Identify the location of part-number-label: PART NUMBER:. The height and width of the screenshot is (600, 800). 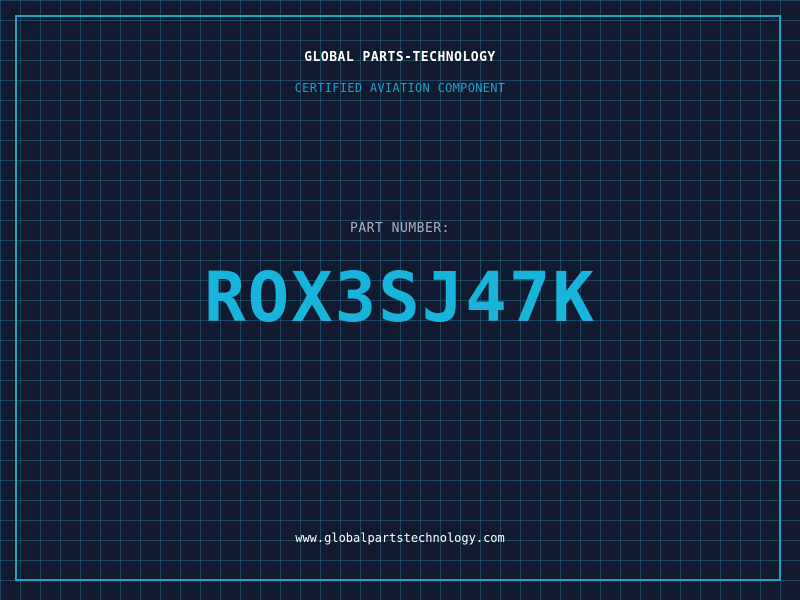
(400, 228).